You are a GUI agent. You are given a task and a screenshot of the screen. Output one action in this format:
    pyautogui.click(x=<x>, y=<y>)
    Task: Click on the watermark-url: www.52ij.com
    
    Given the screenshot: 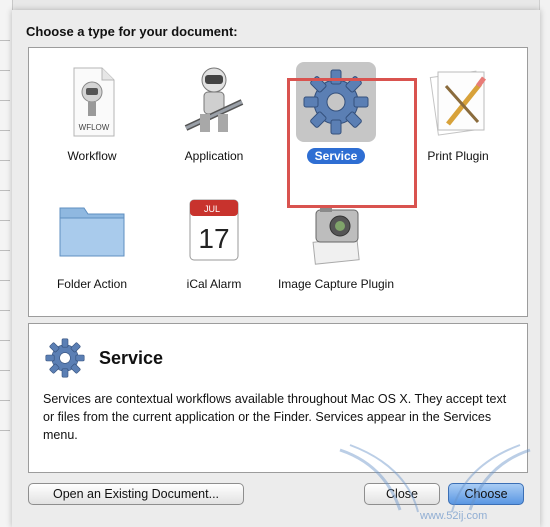 What is the action you would take?
    pyautogui.click(x=454, y=516)
    